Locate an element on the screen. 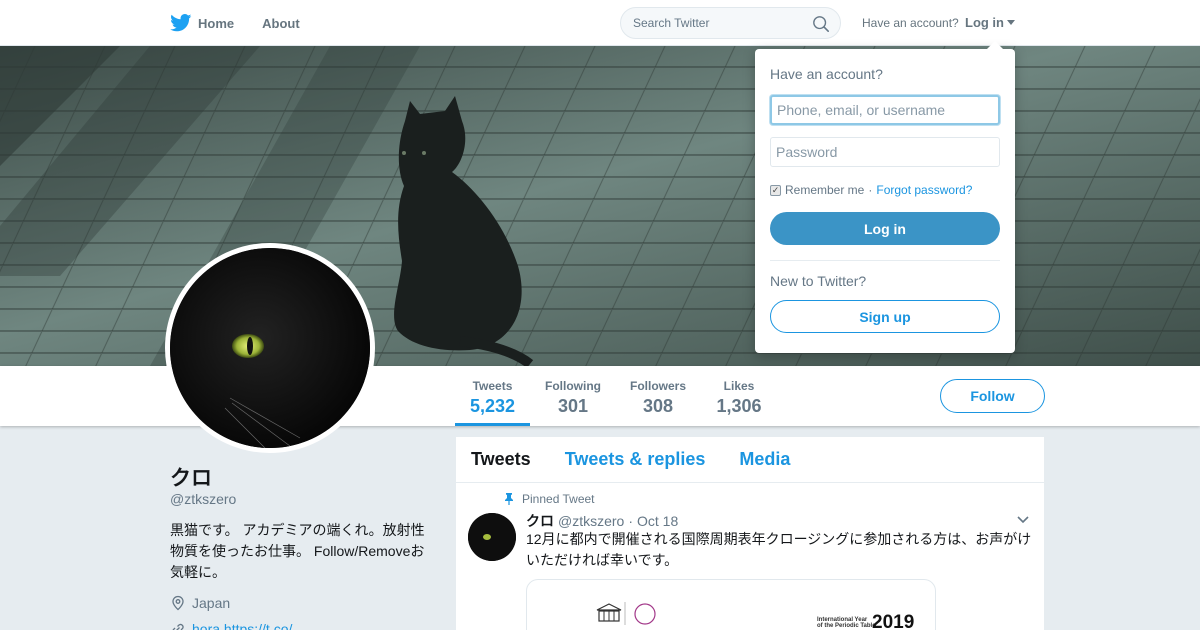  search-icon is located at coordinates (821, 24).